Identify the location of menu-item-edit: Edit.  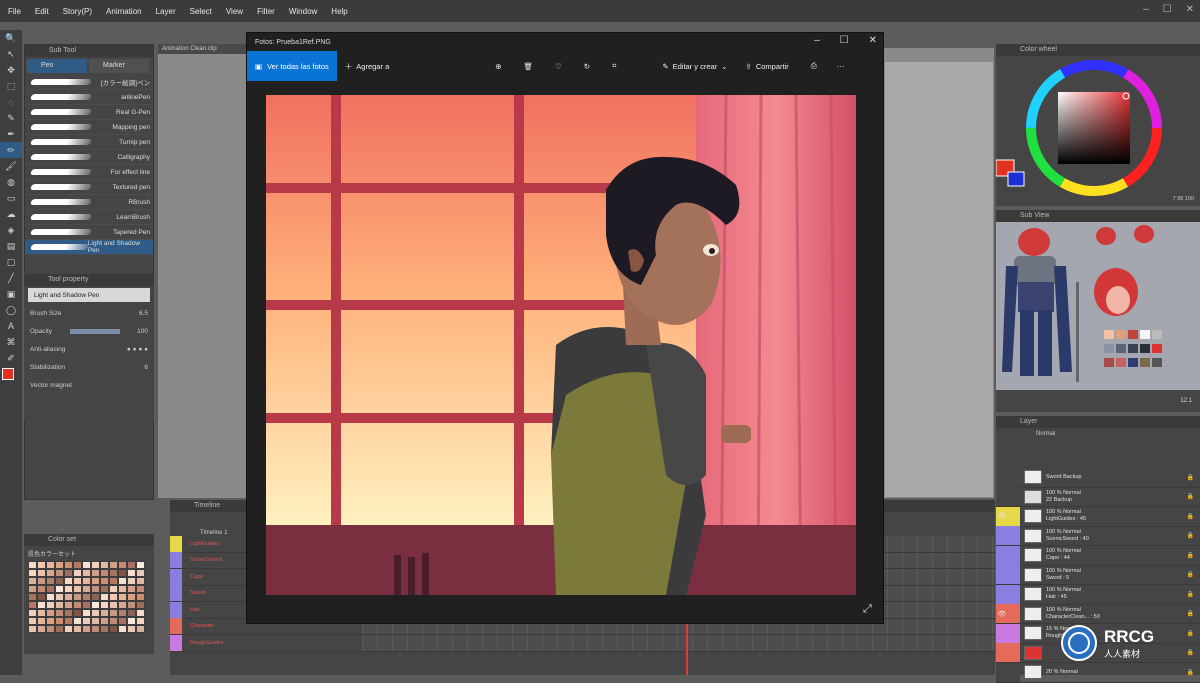
(42, 11).